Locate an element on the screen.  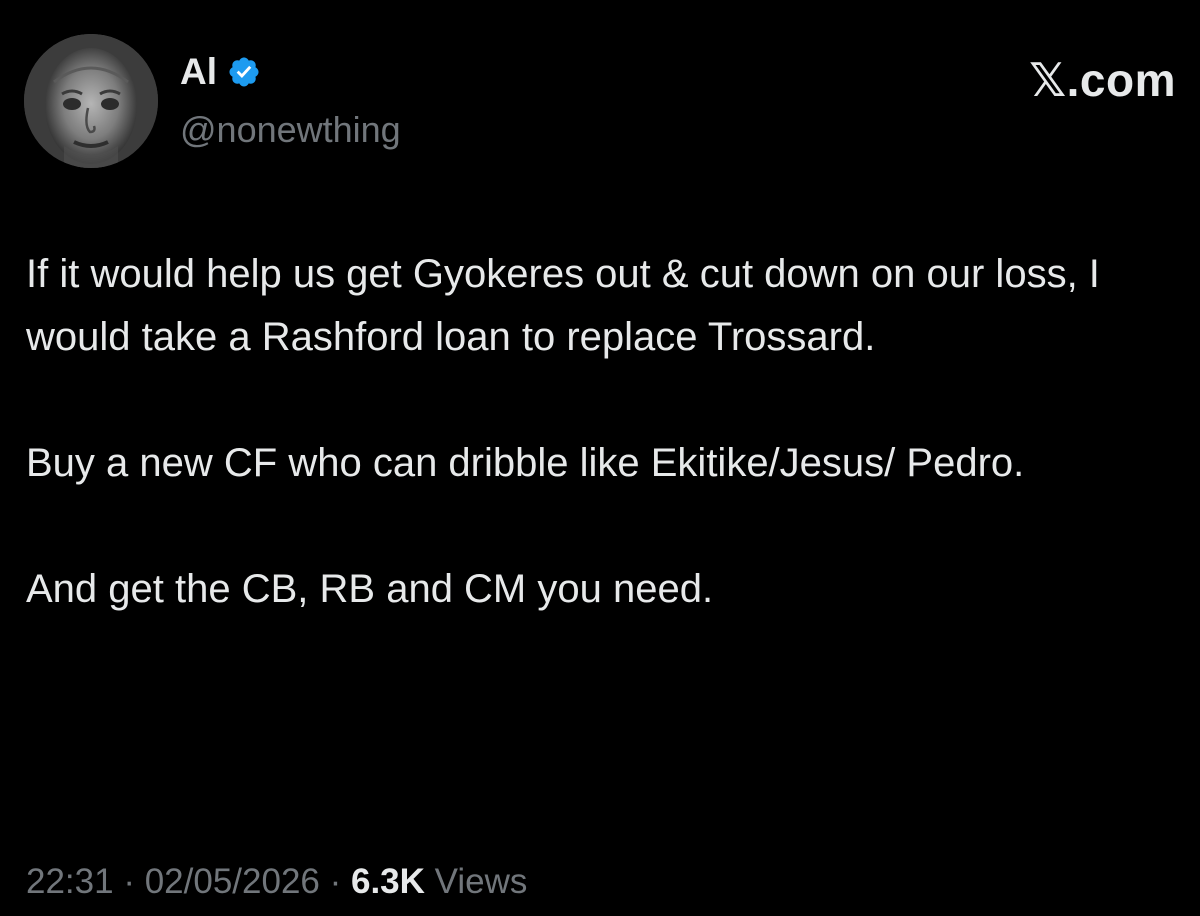
tweet-header: Al @nonewthing 𝕏.com is located at coordinates (600, 102).